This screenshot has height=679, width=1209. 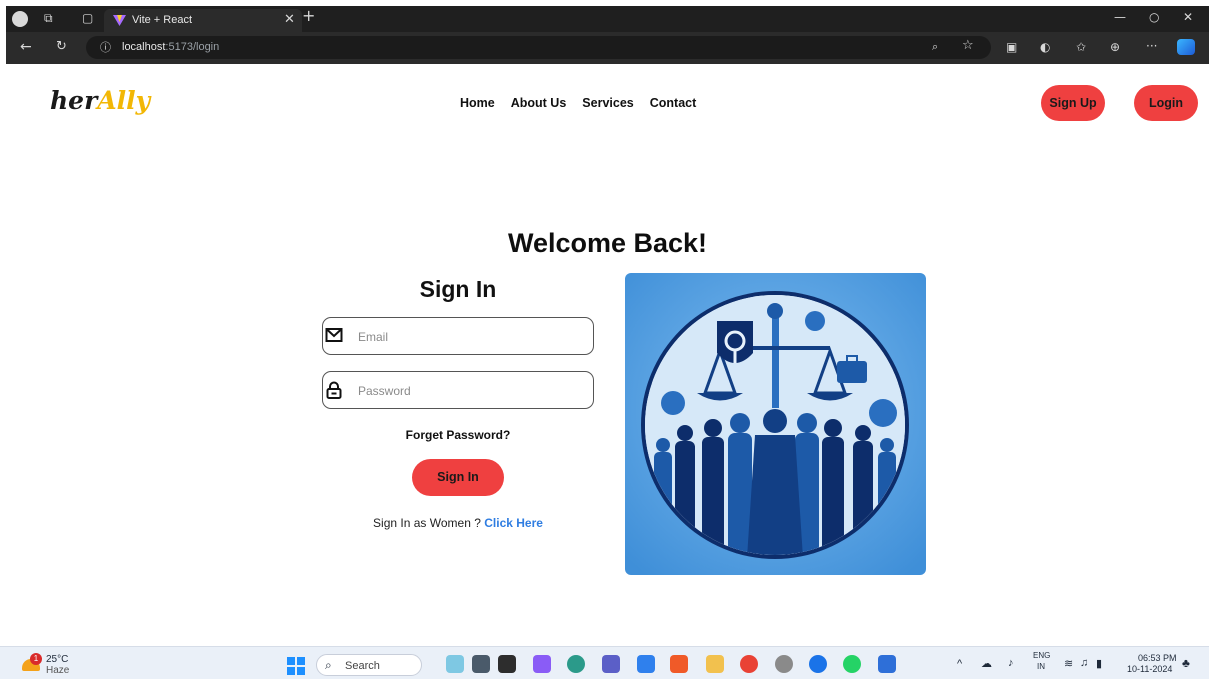 What do you see at coordinates (458, 477) in the screenshot?
I see `signin-submit-button: Sign In` at bounding box center [458, 477].